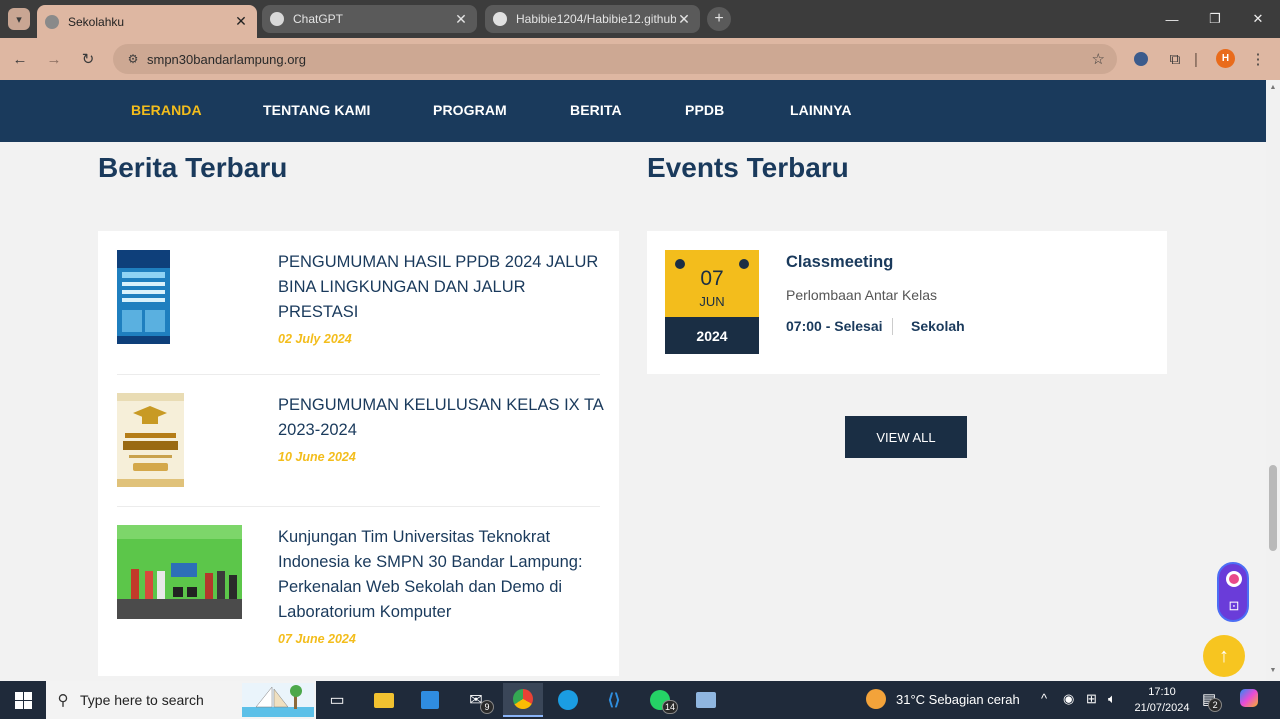 Image resolution: width=1280 pixels, height=719 pixels. I want to click on scroll-thumb, so click(1273, 508).